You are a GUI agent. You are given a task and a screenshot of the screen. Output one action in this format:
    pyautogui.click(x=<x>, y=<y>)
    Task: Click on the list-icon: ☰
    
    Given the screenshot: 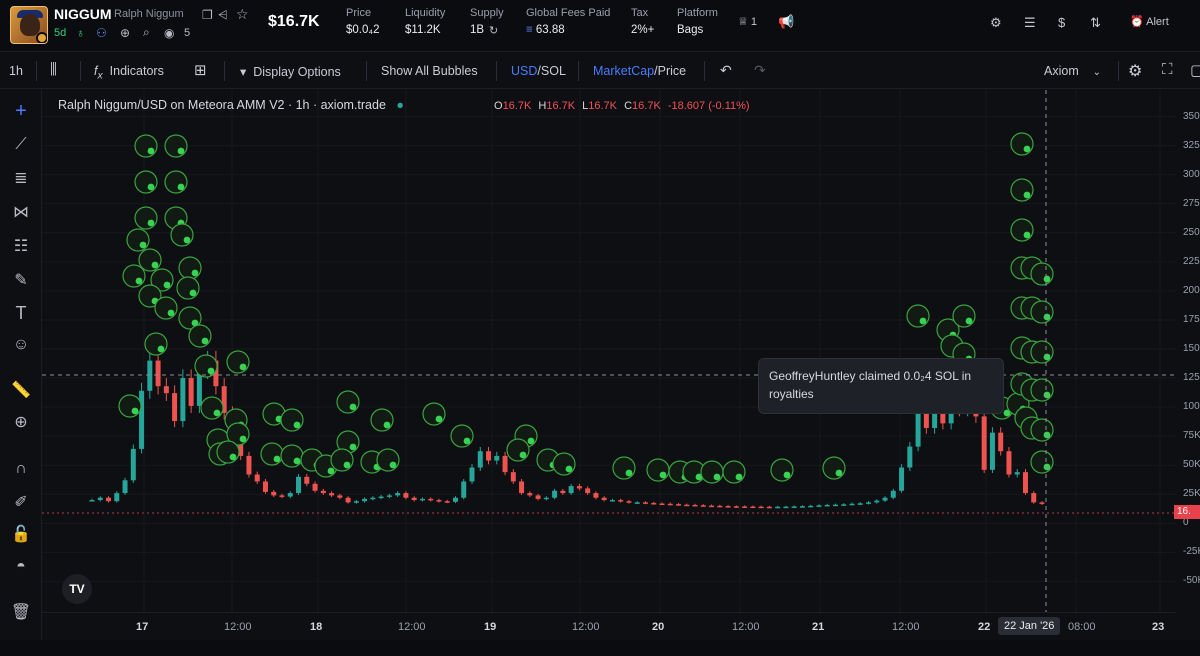 What is the action you would take?
    pyautogui.click(x=1030, y=23)
    